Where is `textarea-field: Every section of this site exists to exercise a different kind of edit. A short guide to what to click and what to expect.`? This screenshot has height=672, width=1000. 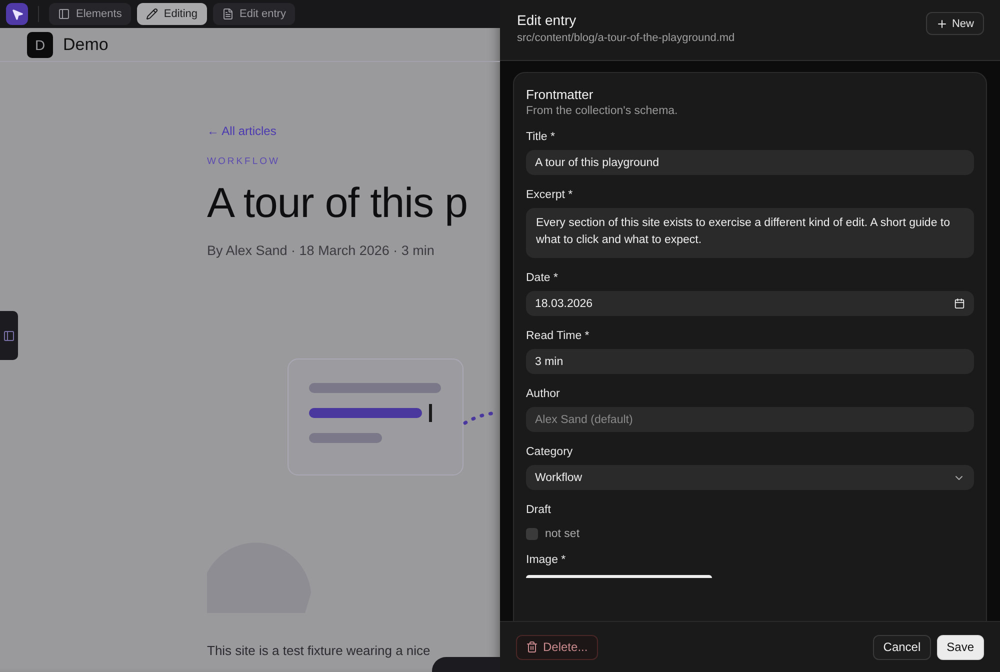
textarea-field: Every section of this site exists to exercise a different kind of edit. A short guide to what to click and what to expect. is located at coordinates (750, 233).